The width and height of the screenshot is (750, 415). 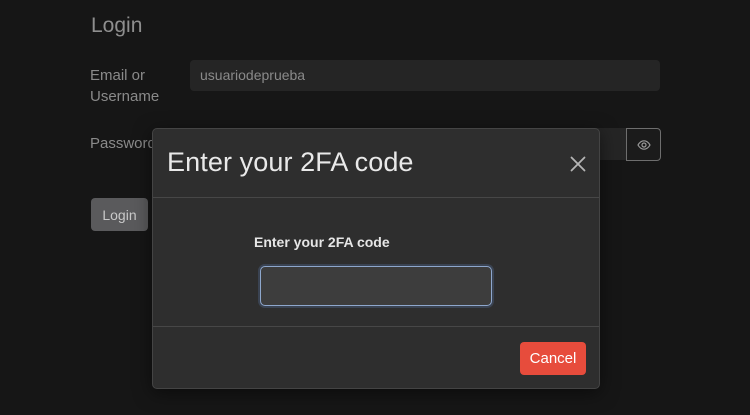 I want to click on show-password-button, so click(x=643, y=144).